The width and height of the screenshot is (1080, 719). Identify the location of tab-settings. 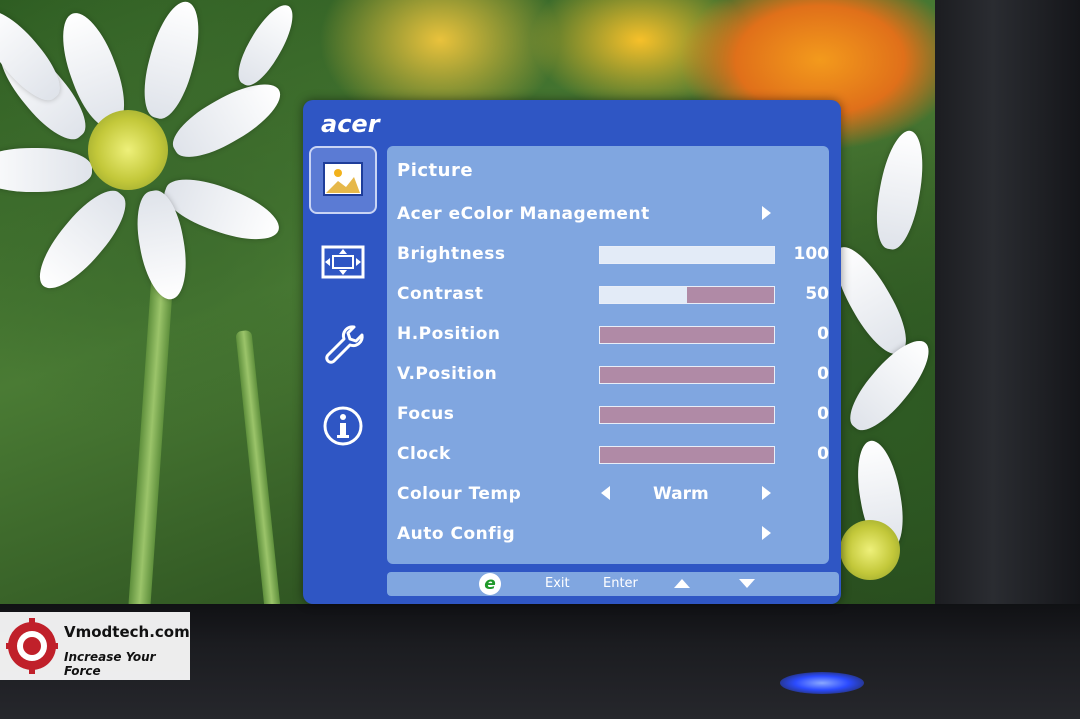
(343, 344).